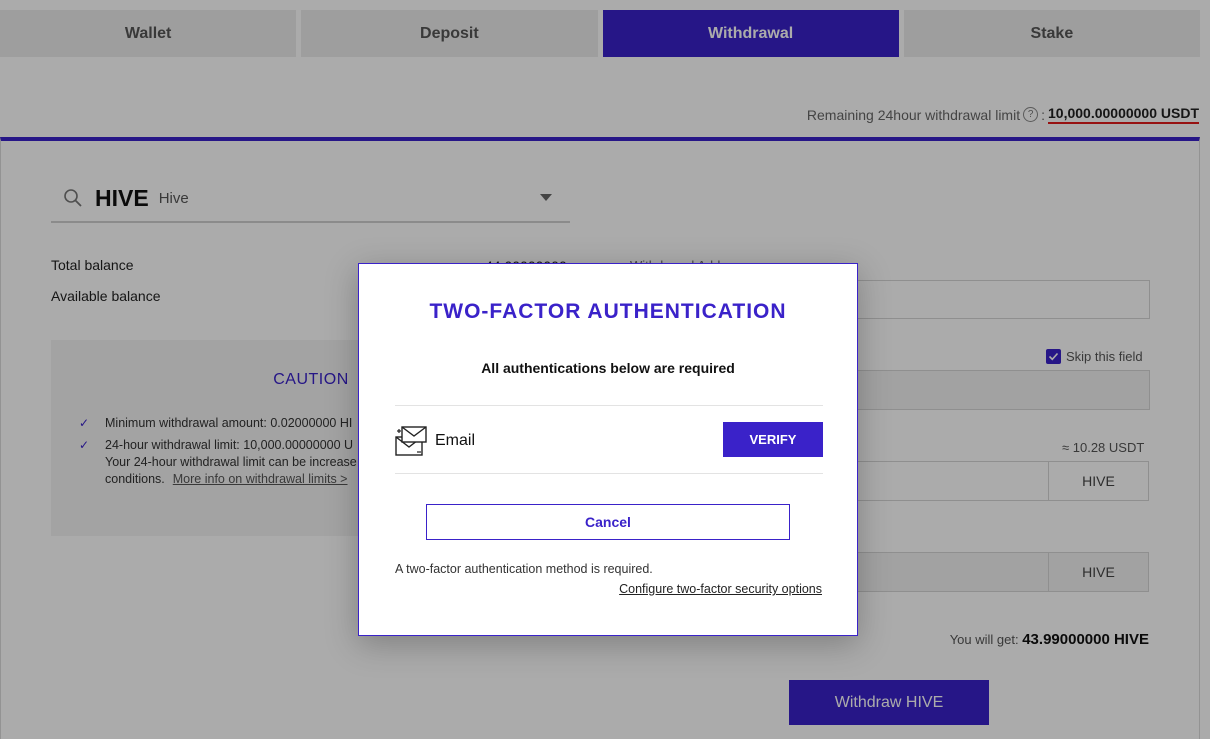  What do you see at coordinates (455, 440) in the screenshot?
I see `email-method-label: Email` at bounding box center [455, 440].